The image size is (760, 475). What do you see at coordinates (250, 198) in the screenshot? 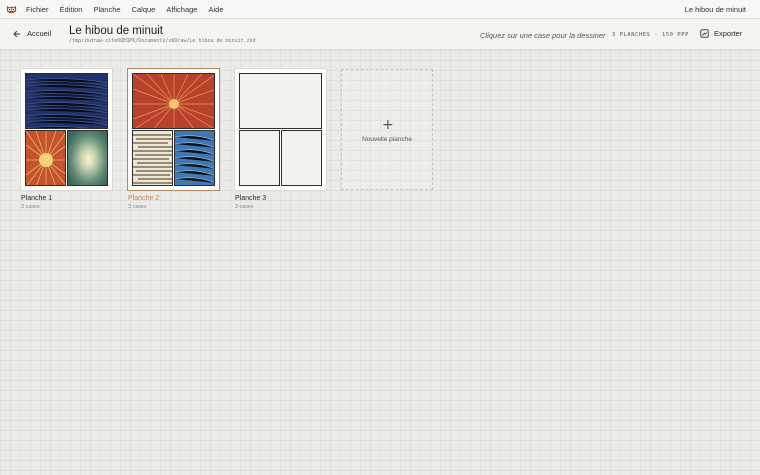
I see `board-name-3: Planche 3` at bounding box center [250, 198].